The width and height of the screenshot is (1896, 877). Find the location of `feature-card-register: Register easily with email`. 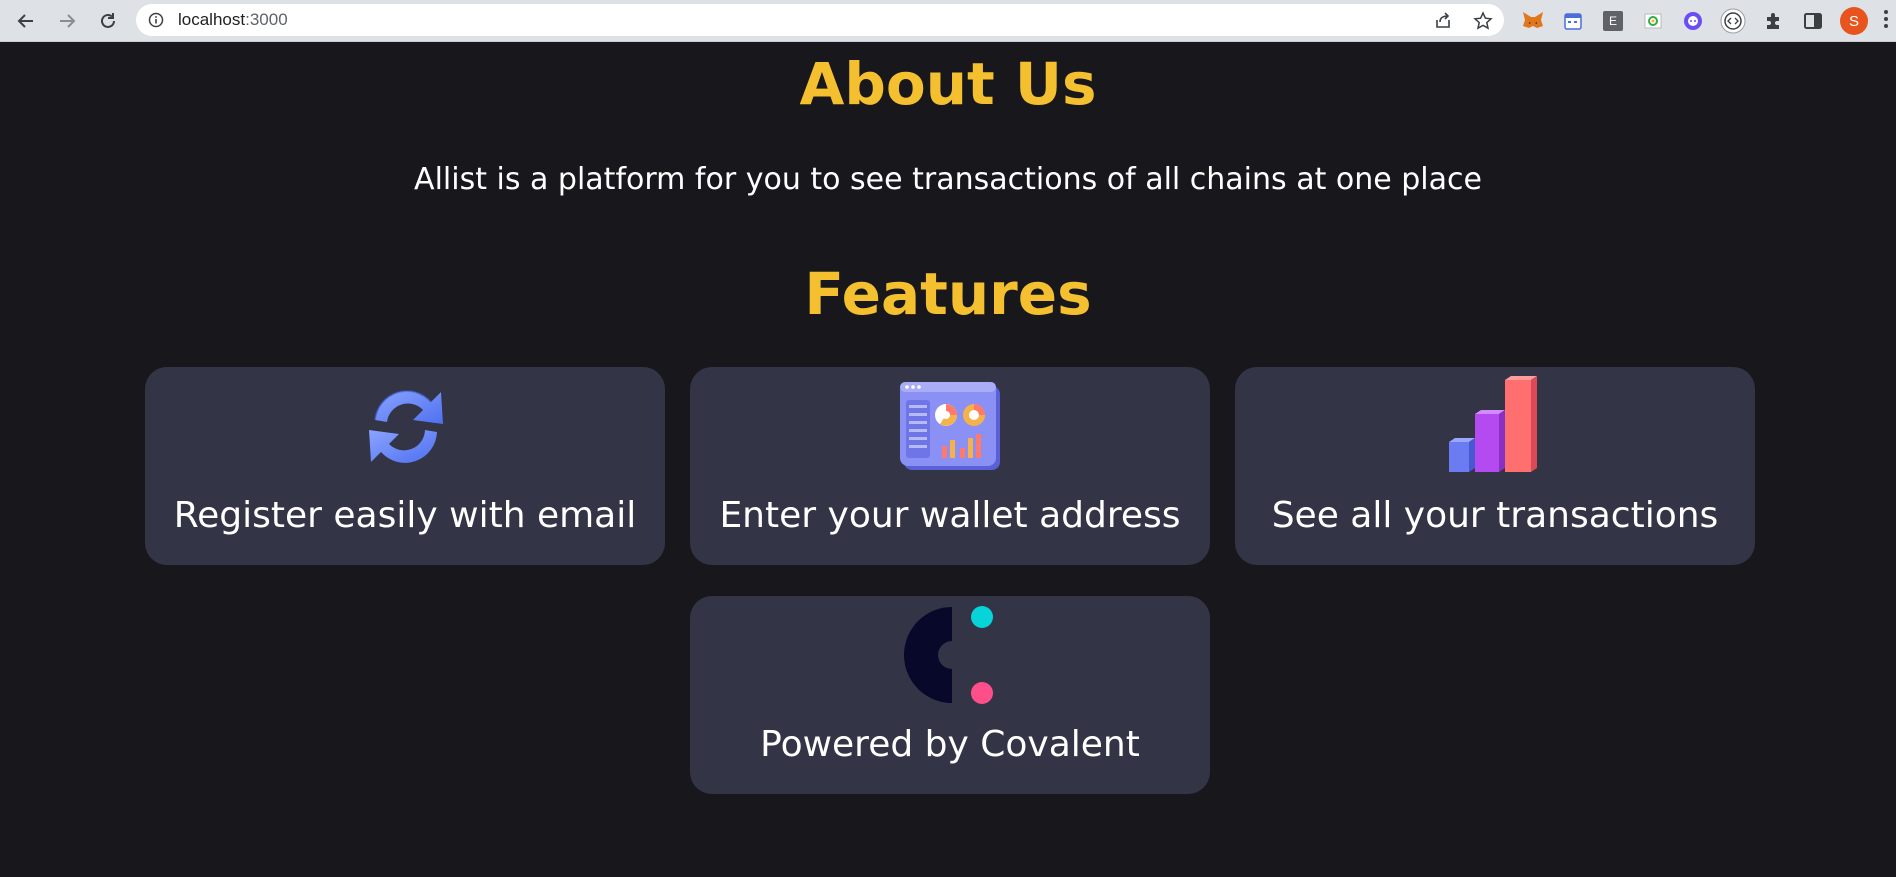

feature-card-register: Register easily with email is located at coordinates (405, 466).